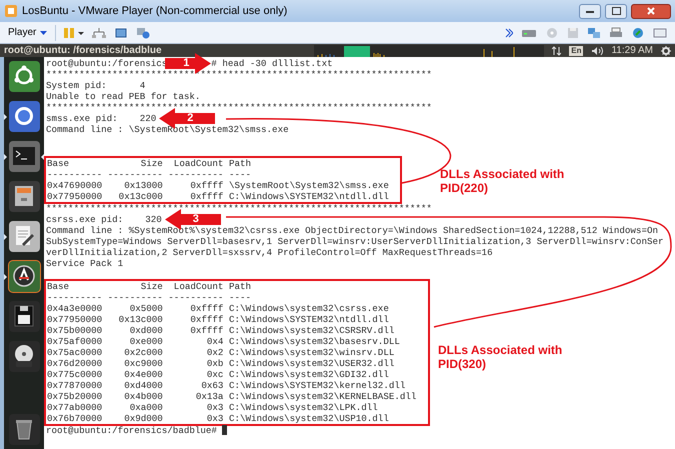 The height and width of the screenshot is (449, 675). I want to click on minimize-icon, so click(590, 11).